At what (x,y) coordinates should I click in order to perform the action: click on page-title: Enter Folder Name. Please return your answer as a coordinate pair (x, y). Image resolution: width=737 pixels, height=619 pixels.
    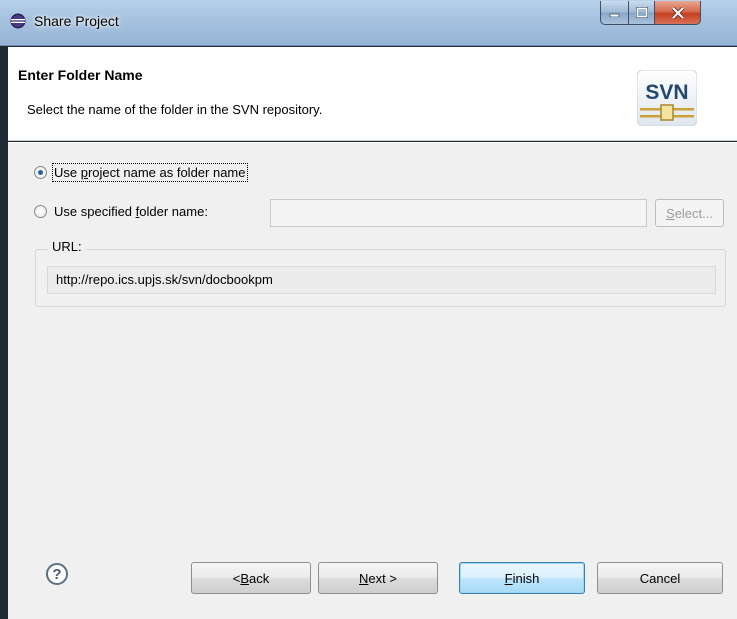
    Looking at the image, I should click on (80, 75).